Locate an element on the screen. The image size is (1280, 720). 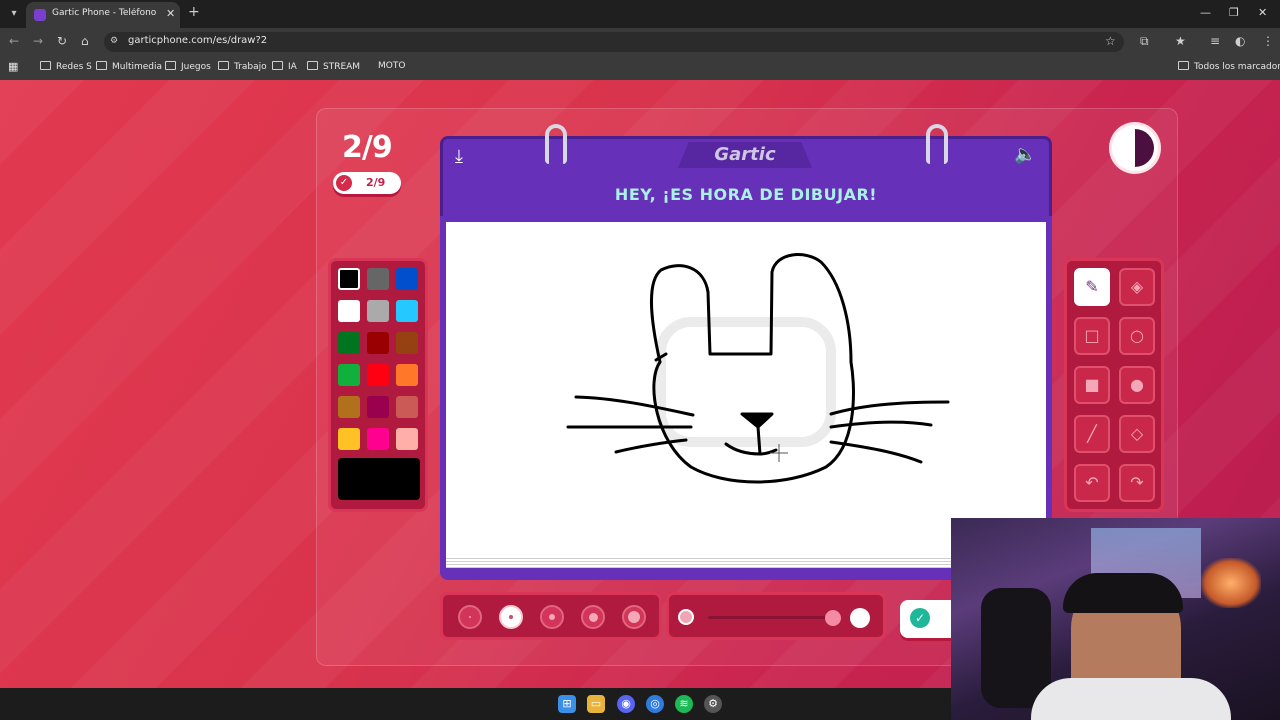
tab-search-button: ▾ is located at coordinates (14, 14).